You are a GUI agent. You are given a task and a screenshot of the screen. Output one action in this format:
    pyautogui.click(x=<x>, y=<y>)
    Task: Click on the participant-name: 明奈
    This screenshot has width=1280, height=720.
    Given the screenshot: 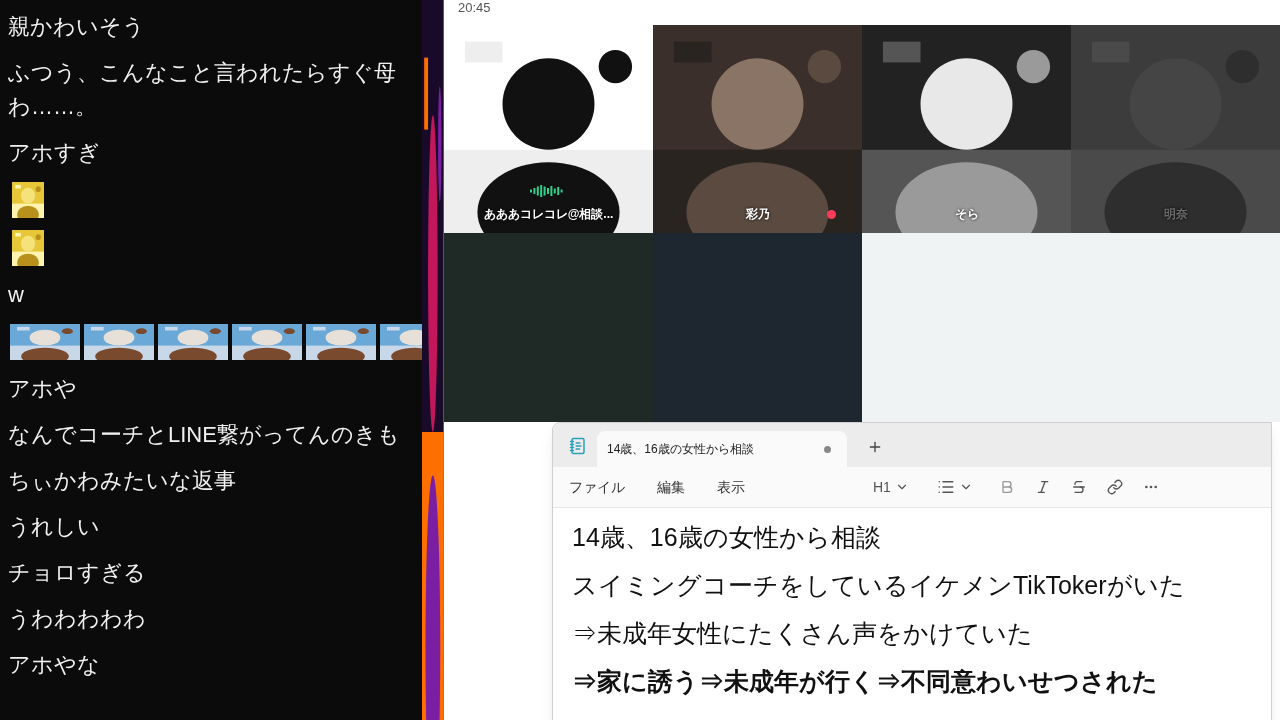 What is the action you would take?
    pyautogui.click(x=1175, y=214)
    